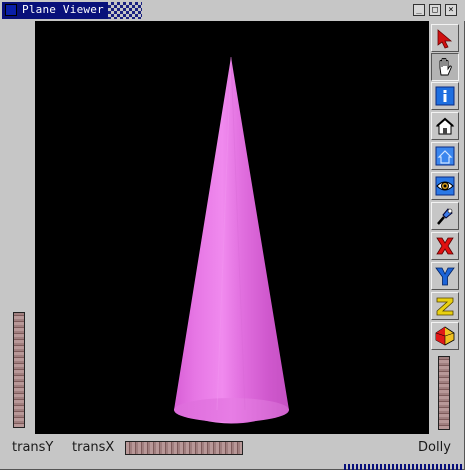  I want to click on z-plane-button, so click(445, 306).